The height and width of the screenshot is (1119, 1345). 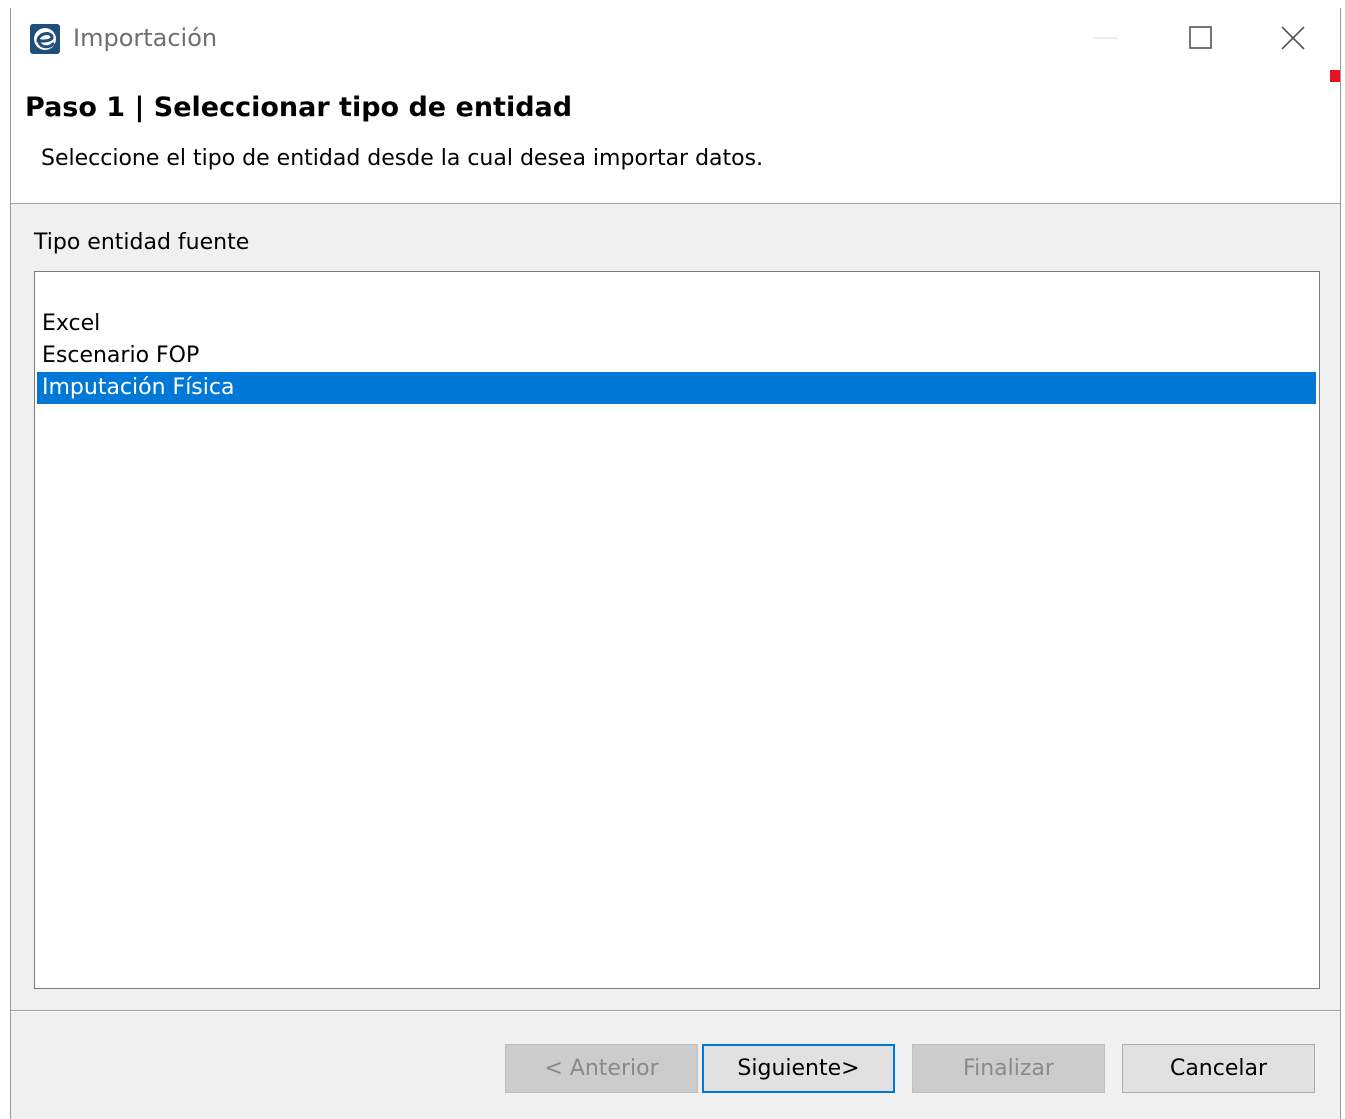 What do you see at coordinates (1218, 1068) in the screenshot?
I see `cancel-button: Cancelar` at bounding box center [1218, 1068].